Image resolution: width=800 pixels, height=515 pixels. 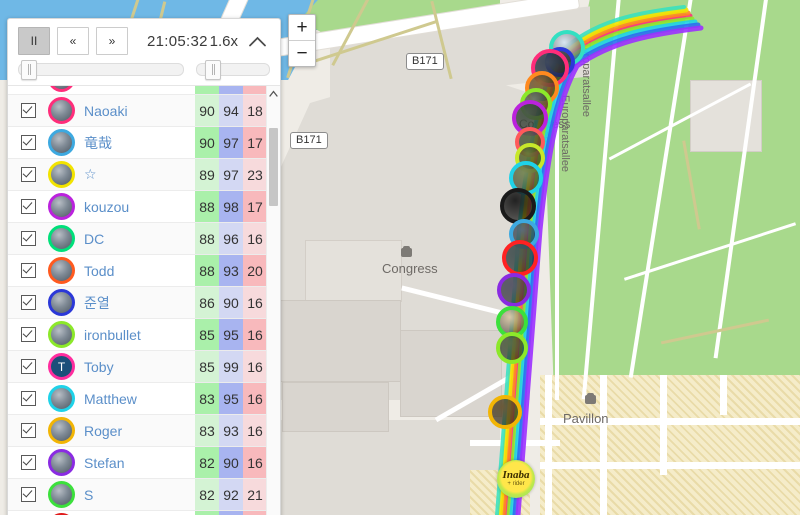 What do you see at coordinates (273, 93) in the screenshot?
I see `scroll-up-icon` at bounding box center [273, 93].